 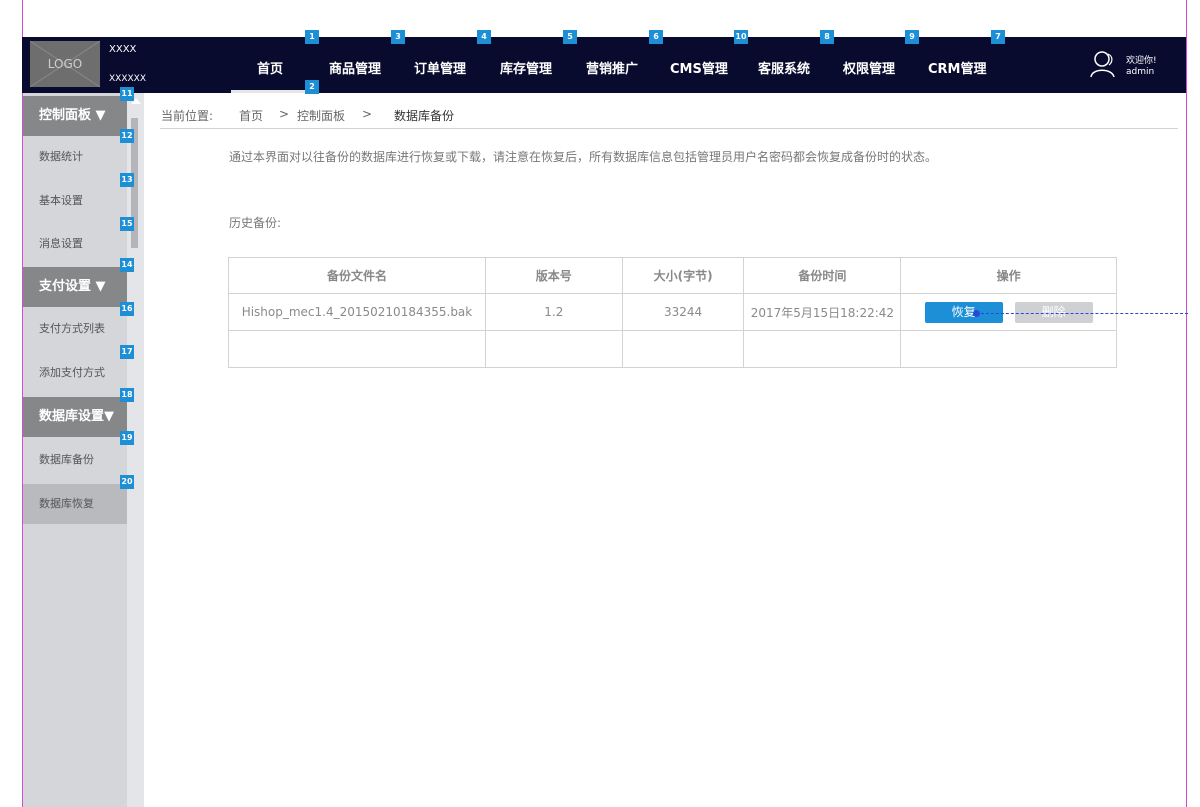 What do you see at coordinates (75, 116) in the screenshot?
I see `sidebar-group-control-panel: 控制面板 ▼` at bounding box center [75, 116].